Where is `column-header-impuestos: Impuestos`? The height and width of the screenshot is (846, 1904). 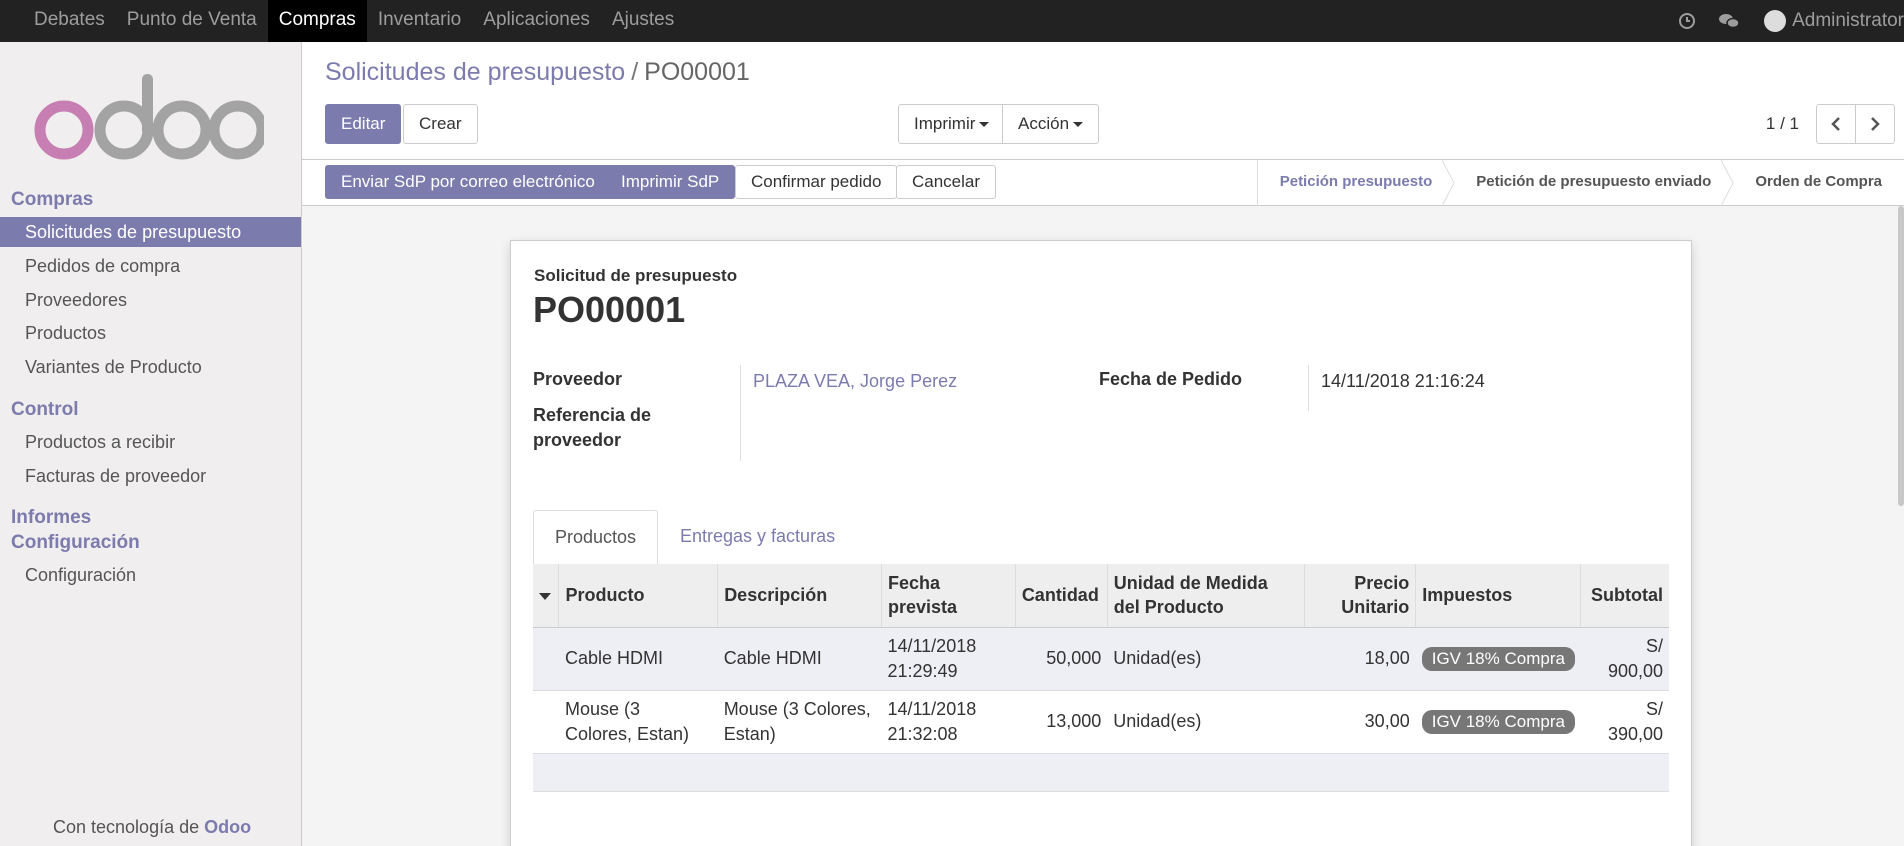
column-header-impuestos: Impuestos is located at coordinates (1498, 596).